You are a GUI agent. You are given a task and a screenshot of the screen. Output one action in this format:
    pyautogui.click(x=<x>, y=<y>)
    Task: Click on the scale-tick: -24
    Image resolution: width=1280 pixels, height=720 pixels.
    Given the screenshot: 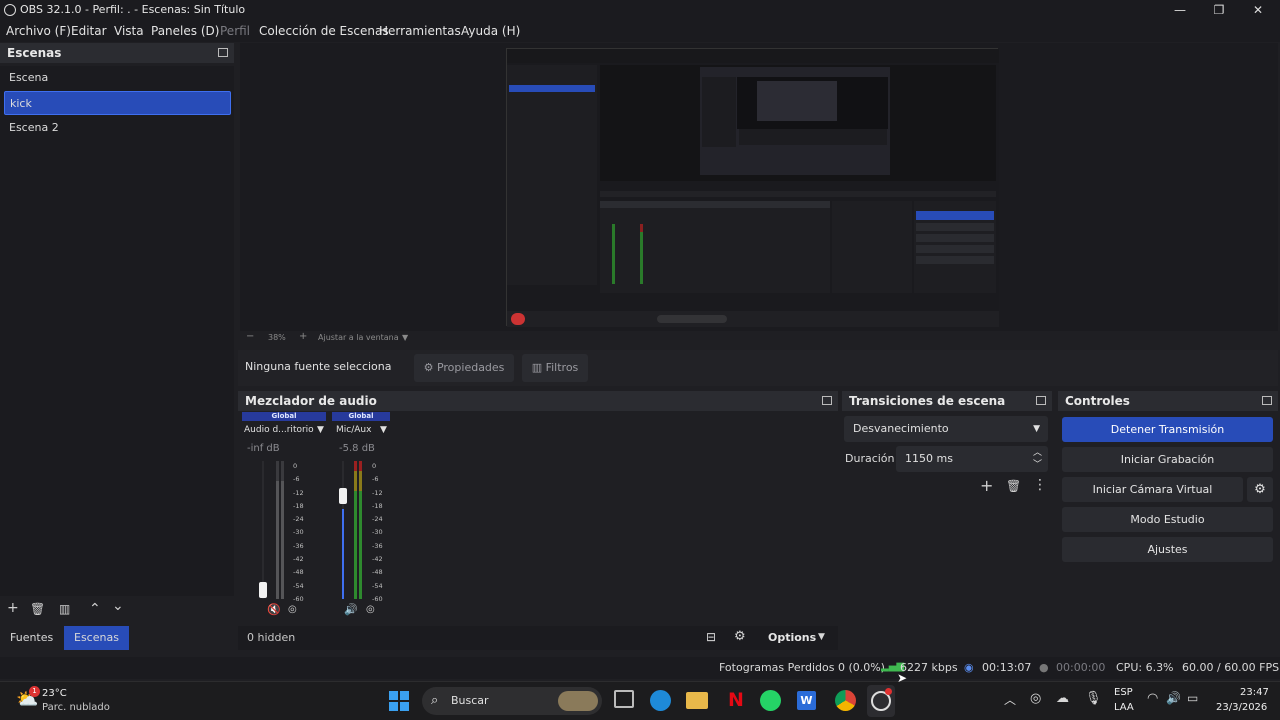 What is the action you would take?
    pyautogui.click(x=298, y=519)
    